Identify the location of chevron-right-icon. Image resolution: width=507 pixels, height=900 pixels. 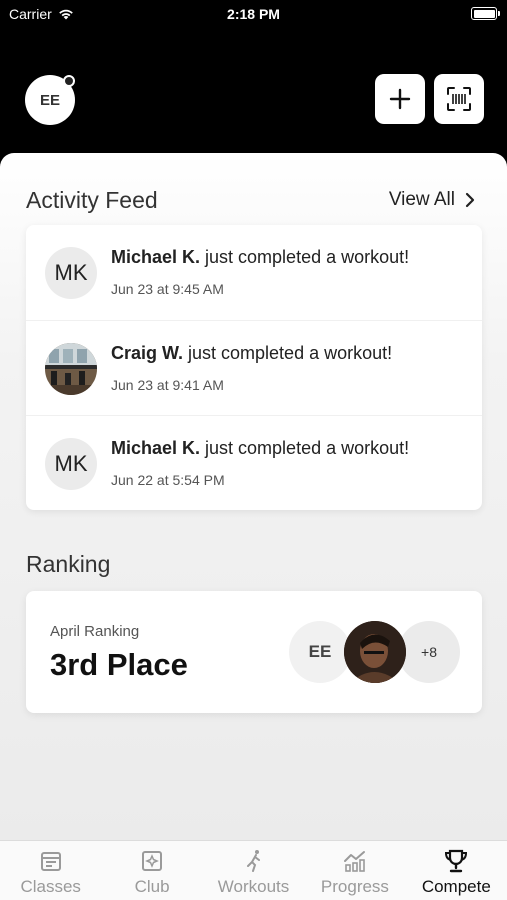
(470, 200).